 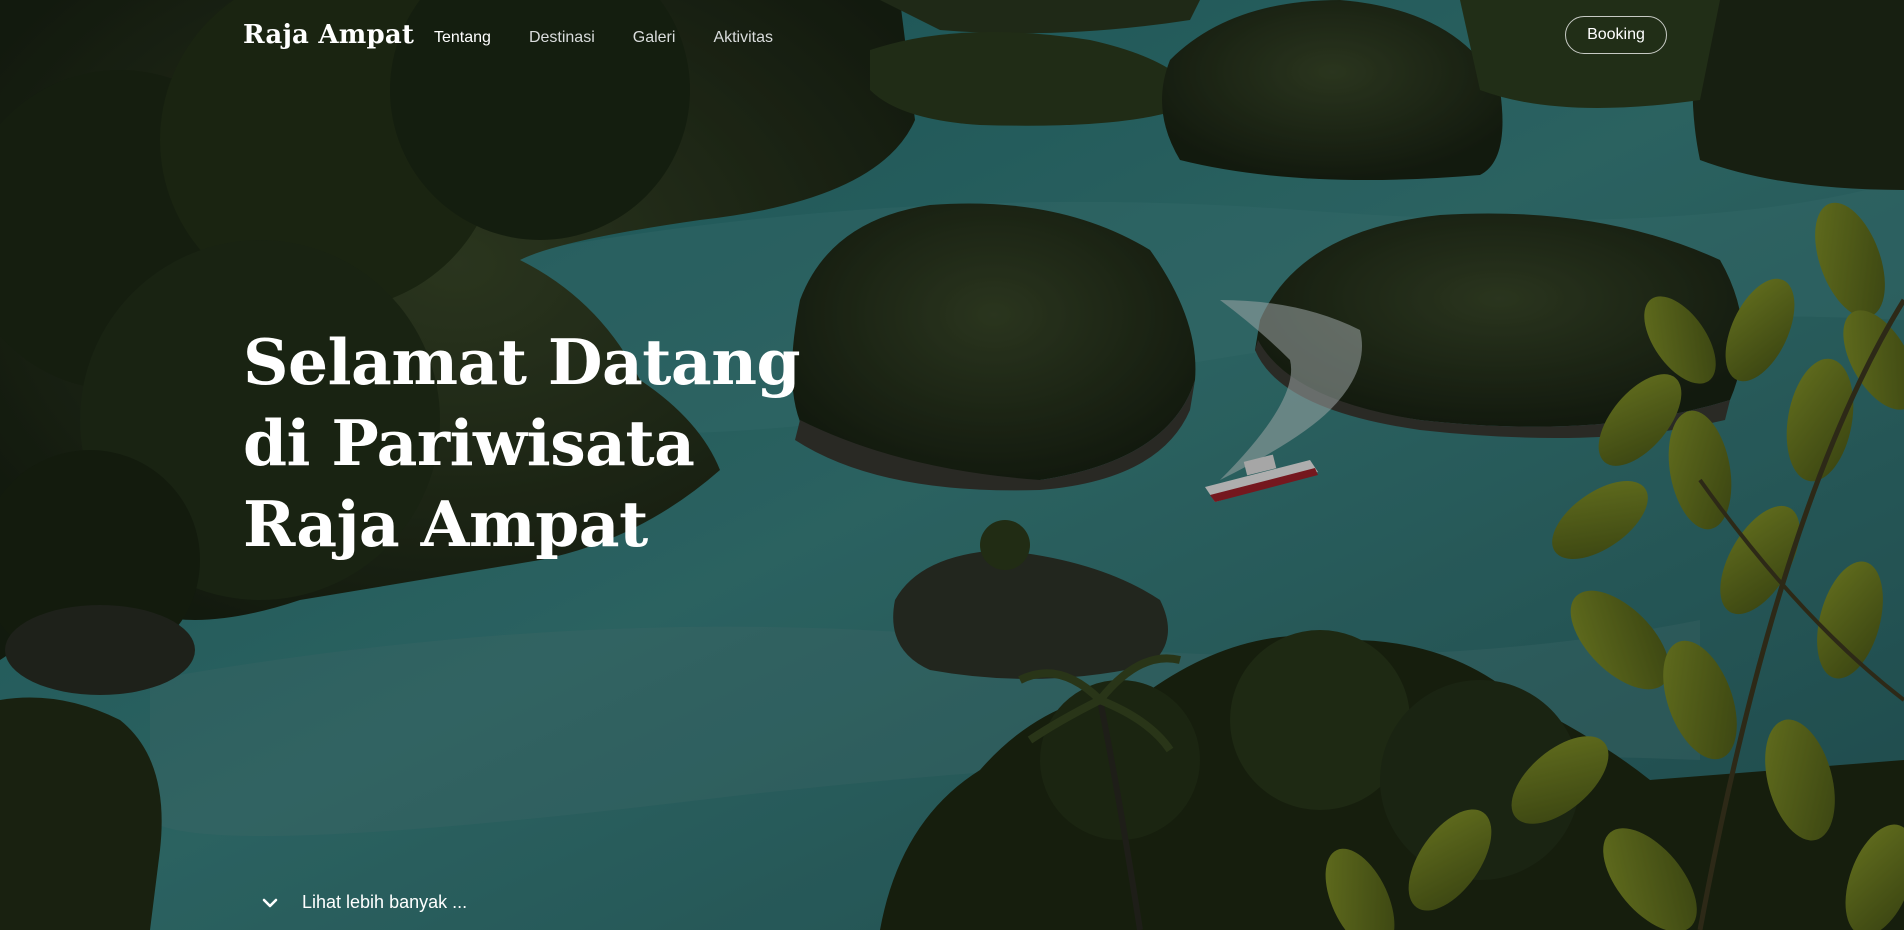 What do you see at coordinates (1616, 35) in the screenshot?
I see `booking-button: Booking` at bounding box center [1616, 35].